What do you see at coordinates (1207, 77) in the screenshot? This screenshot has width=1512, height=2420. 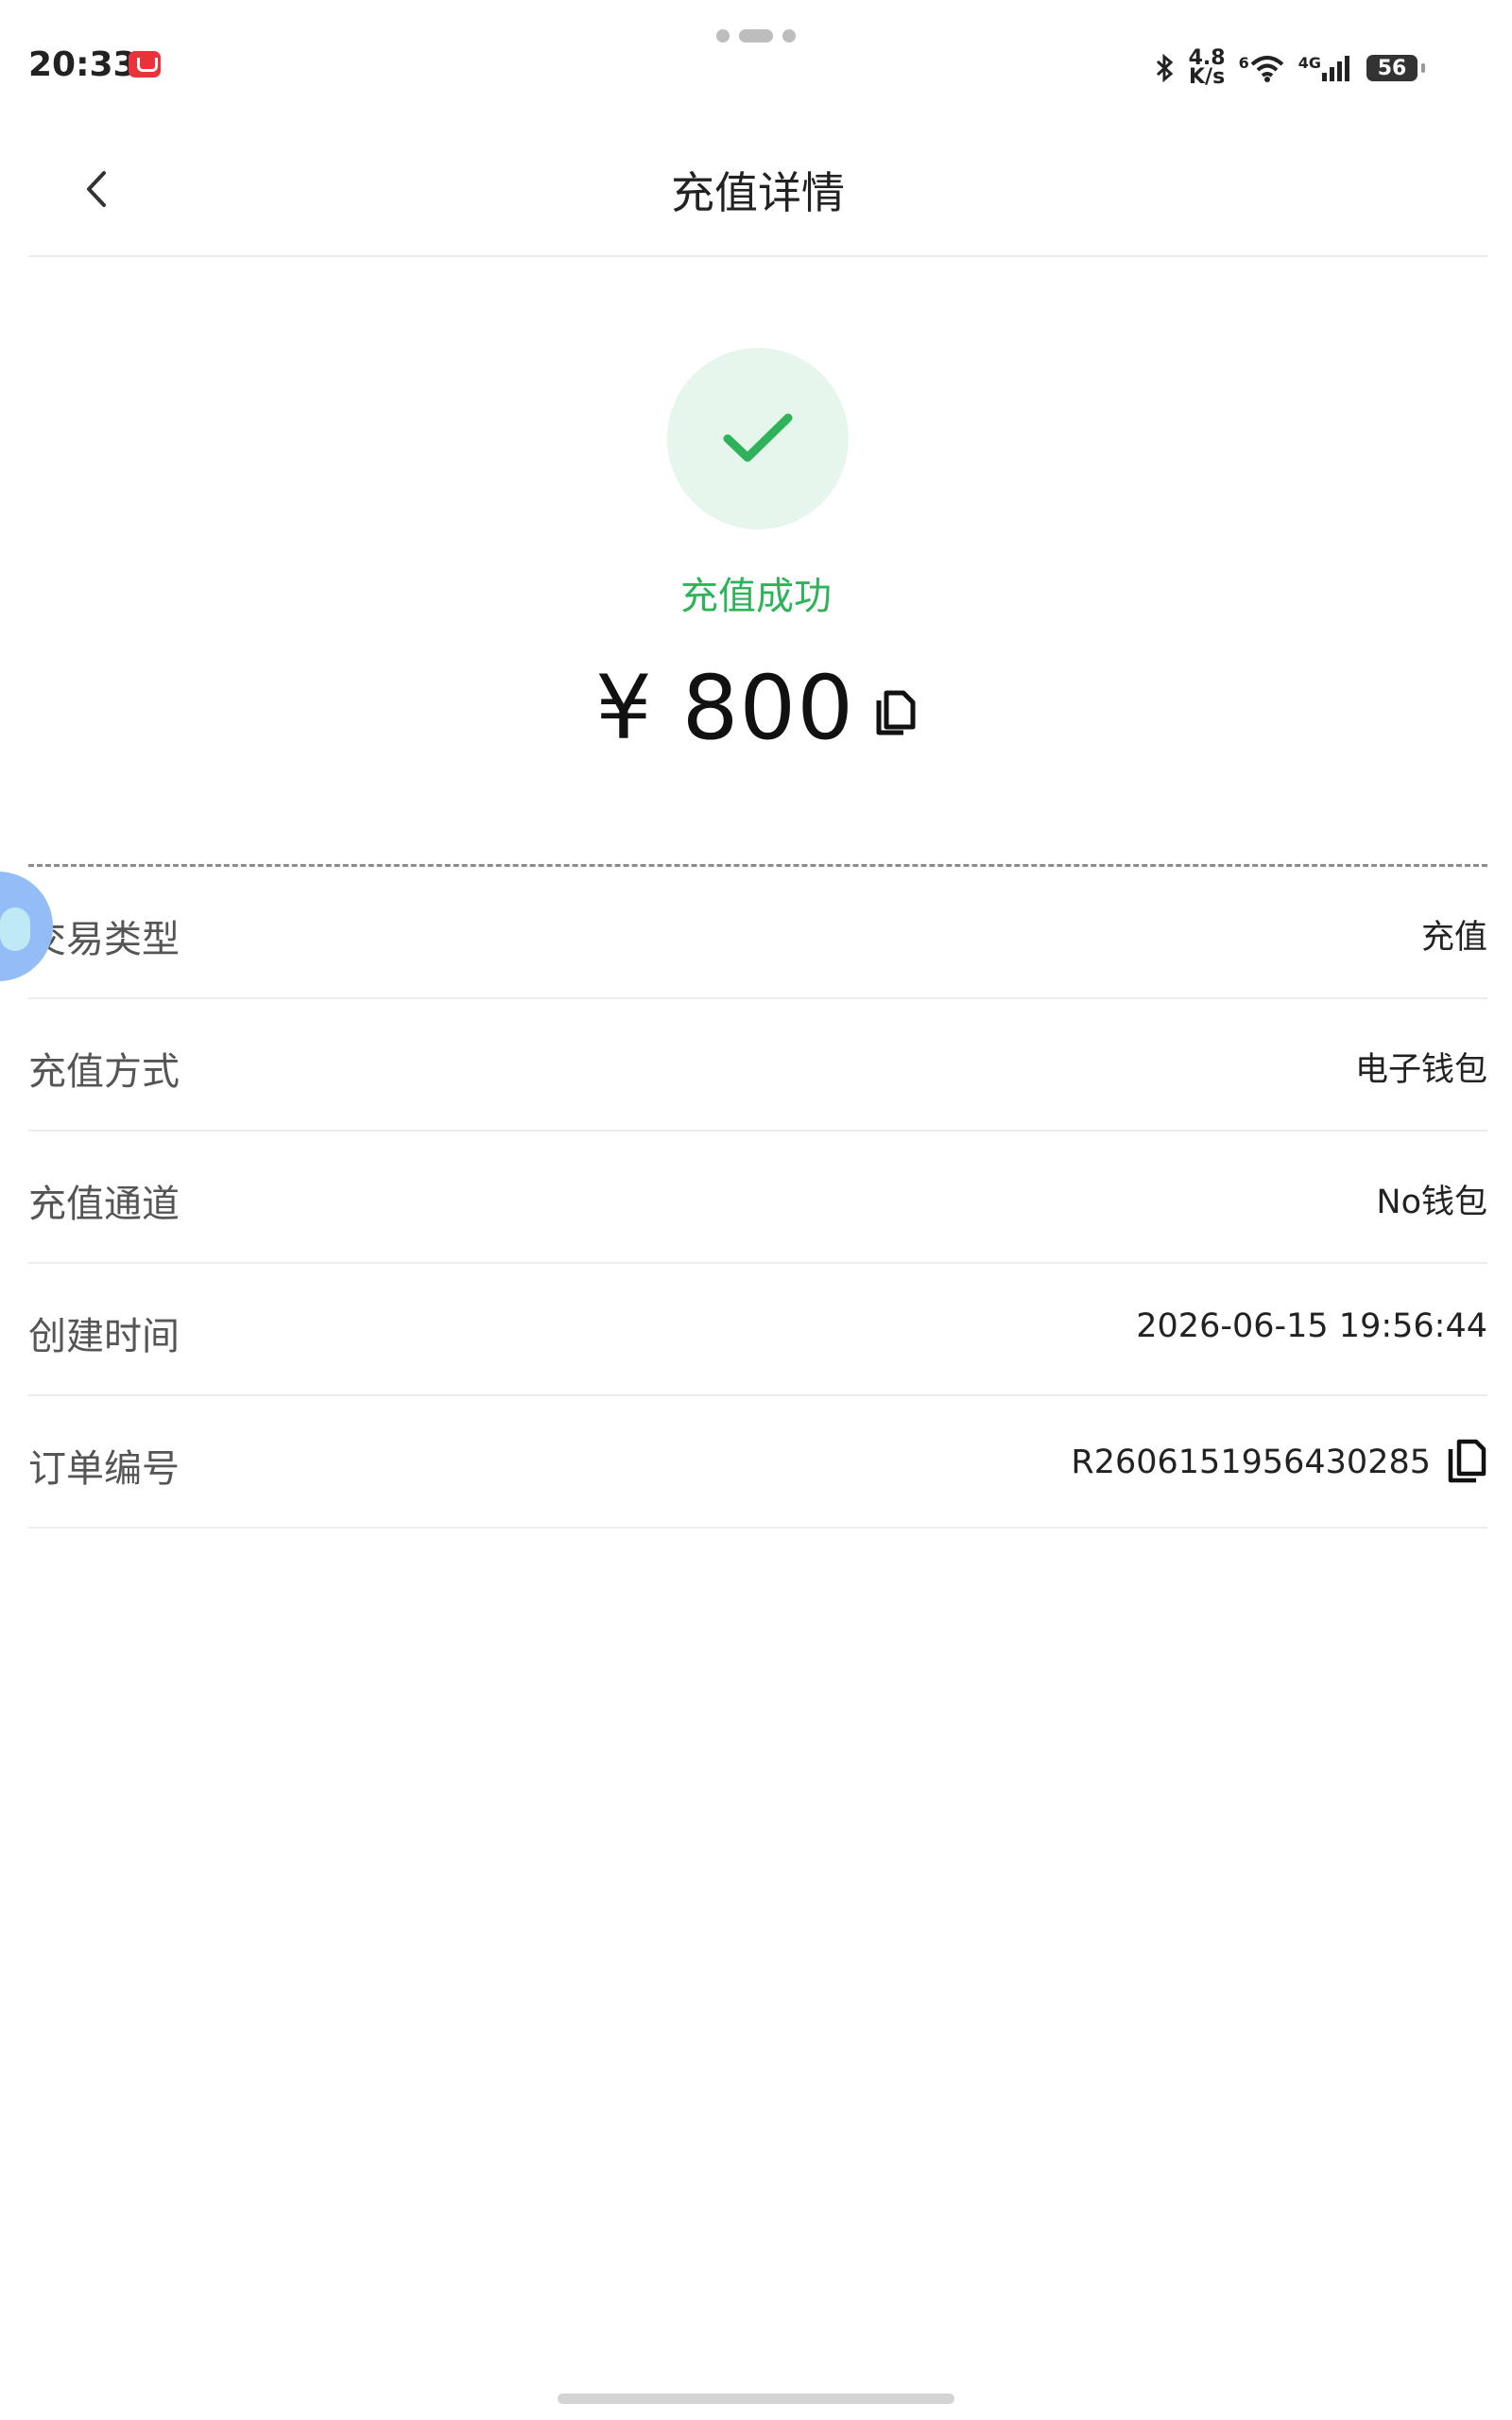 I see `network-speed-unit: K/s` at bounding box center [1207, 77].